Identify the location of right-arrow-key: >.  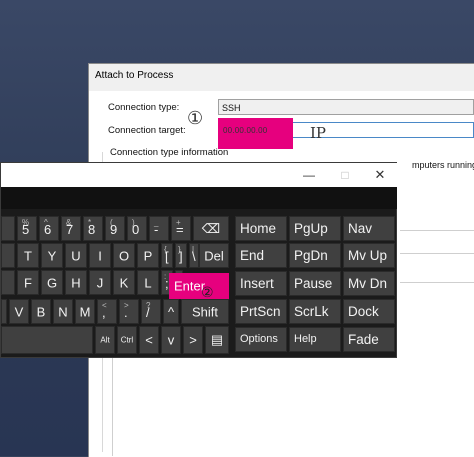
(193, 340).